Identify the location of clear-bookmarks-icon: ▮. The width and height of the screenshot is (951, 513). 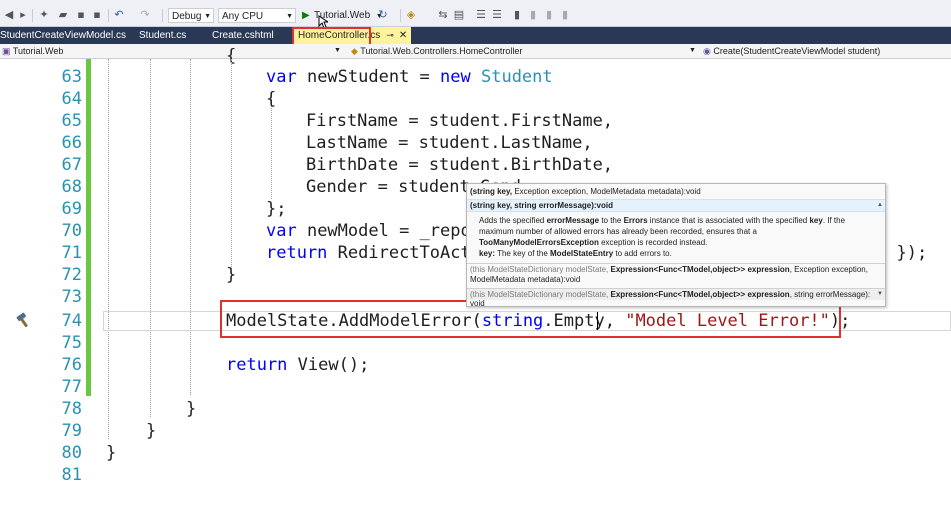
(565, 15).